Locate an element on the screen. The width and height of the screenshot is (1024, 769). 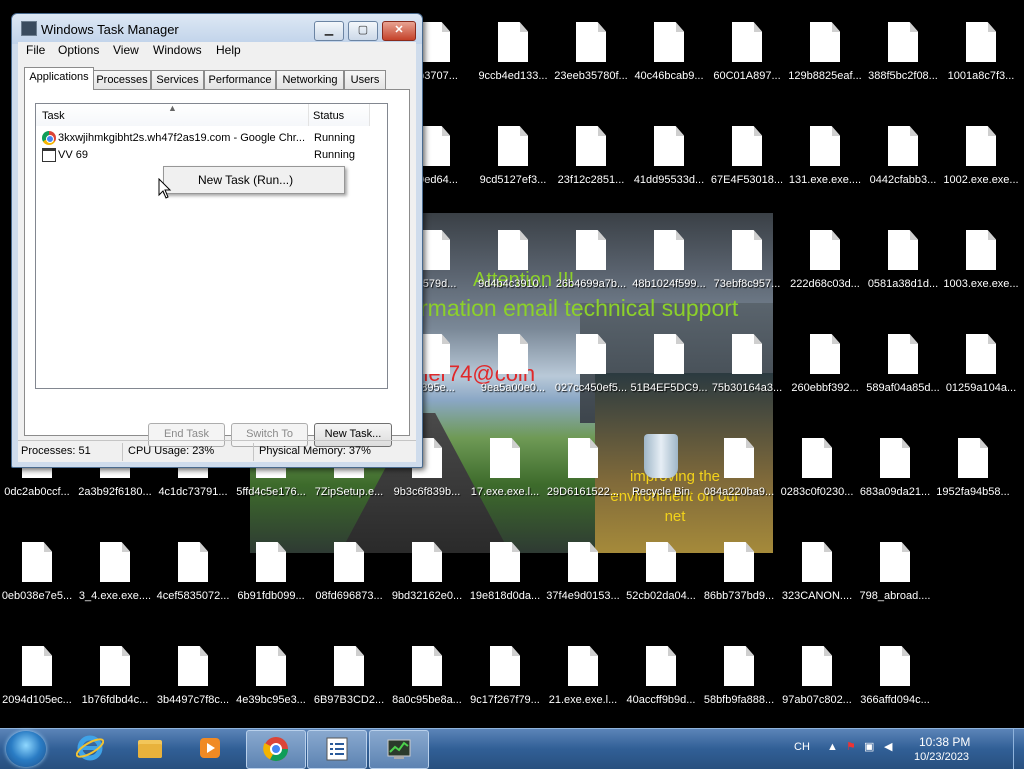
taskbar-media-player is located at coordinates (210, 748).